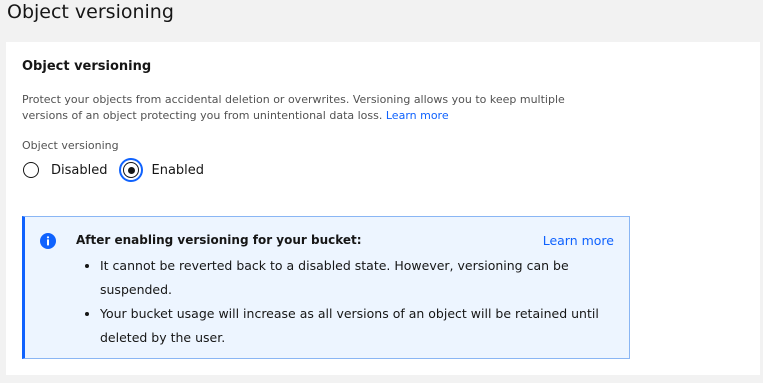  Describe the element at coordinates (131, 170) in the screenshot. I see `radio-enabled-circle` at that location.